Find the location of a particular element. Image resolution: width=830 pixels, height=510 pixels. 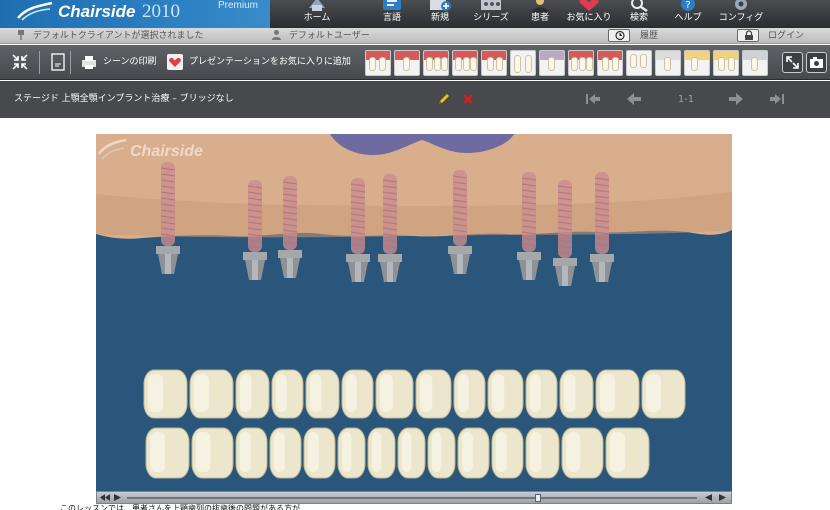

history-label: 履歴 is located at coordinates (649, 36).